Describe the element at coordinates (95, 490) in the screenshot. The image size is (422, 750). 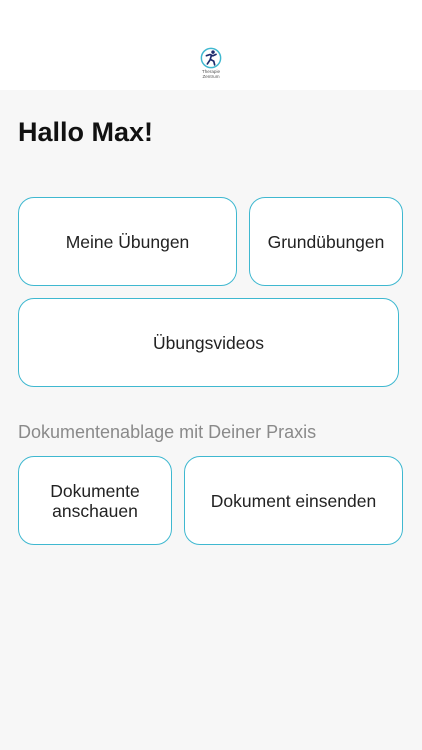
I see `view-documents-label-line1: Dokumente` at that location.